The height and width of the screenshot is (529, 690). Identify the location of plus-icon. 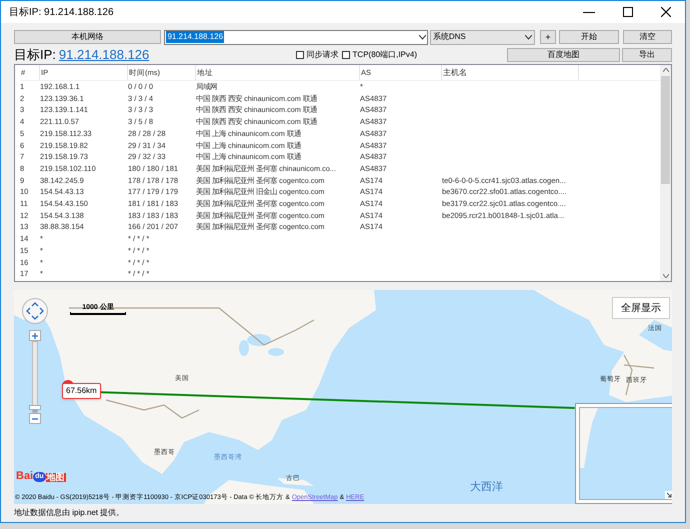
(35, 335).